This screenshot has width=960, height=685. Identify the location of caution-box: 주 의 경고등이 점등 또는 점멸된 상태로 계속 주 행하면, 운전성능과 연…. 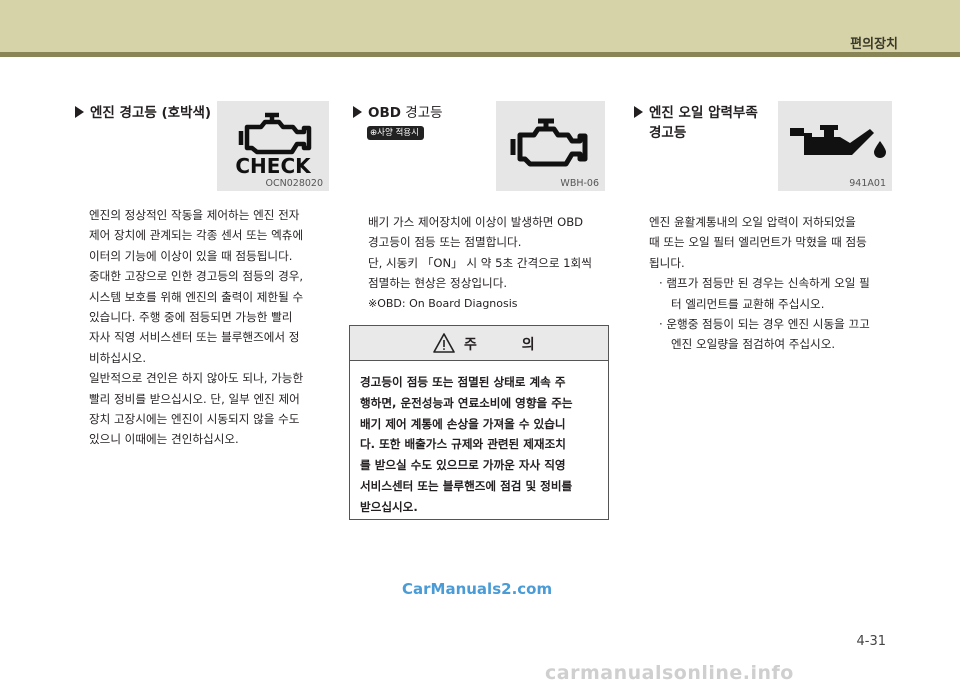
(479, 422).